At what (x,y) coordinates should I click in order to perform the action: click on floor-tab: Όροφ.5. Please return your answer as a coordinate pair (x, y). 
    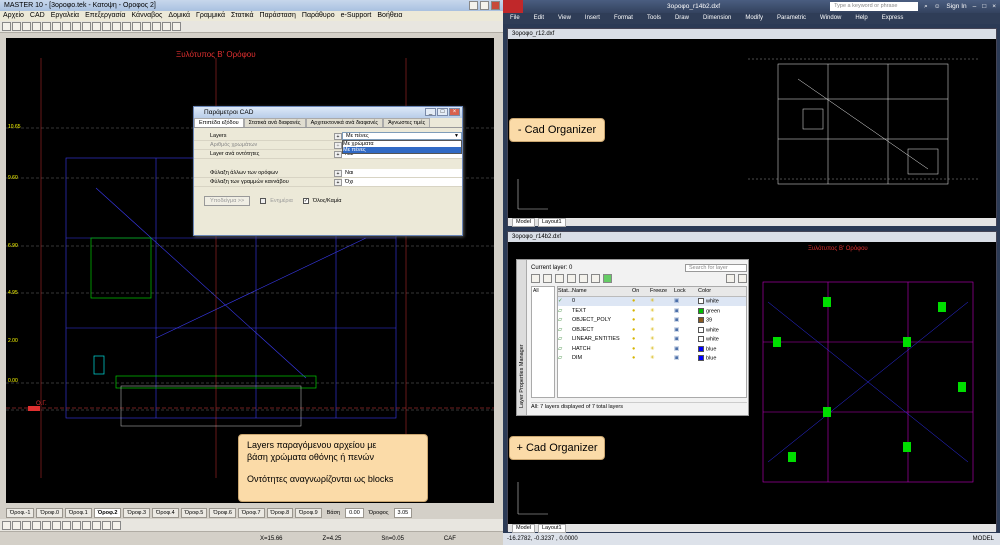
    Looking at the image, I should click on (194, 513).